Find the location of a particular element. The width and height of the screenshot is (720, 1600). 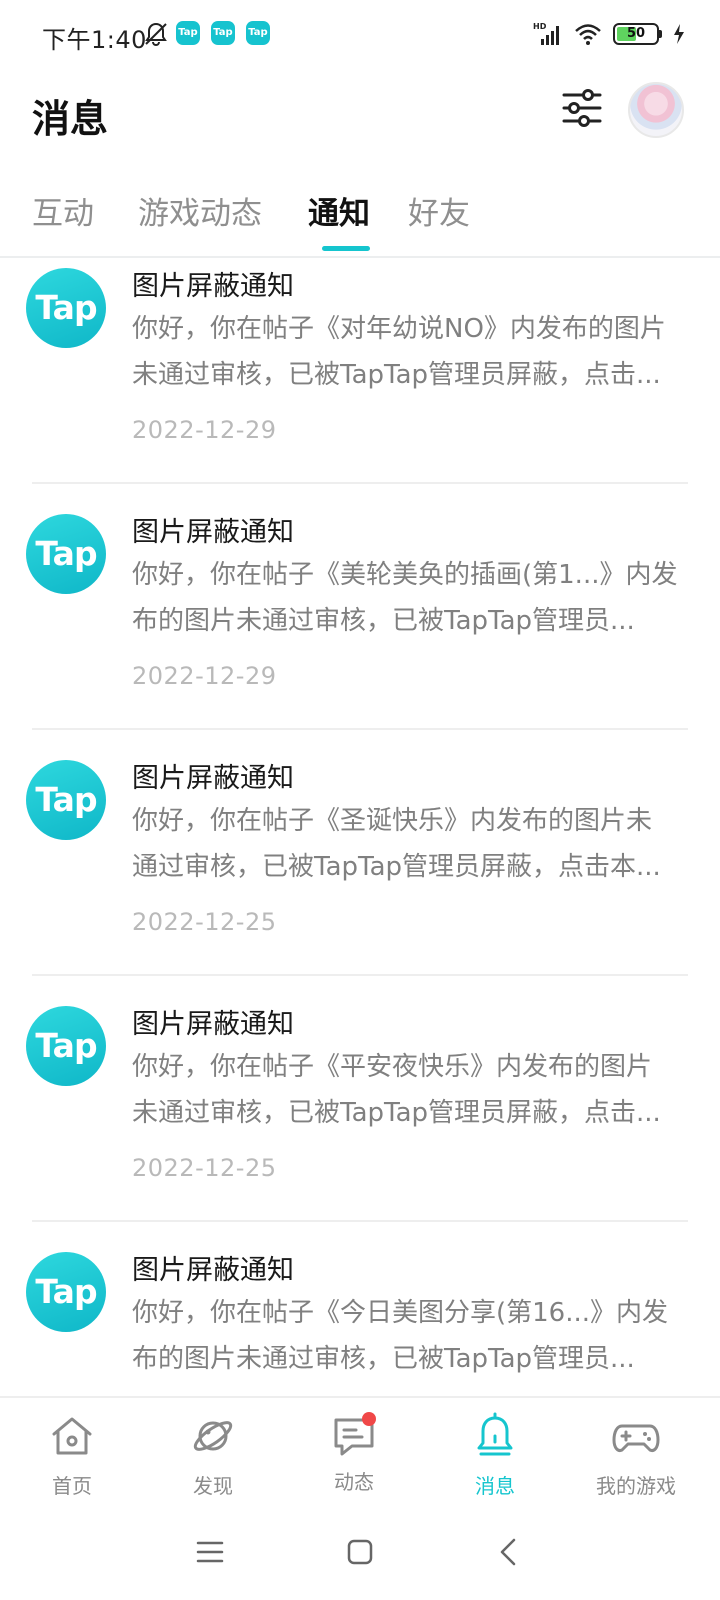

bell-muted-icon is located at coordinates (156, 34).